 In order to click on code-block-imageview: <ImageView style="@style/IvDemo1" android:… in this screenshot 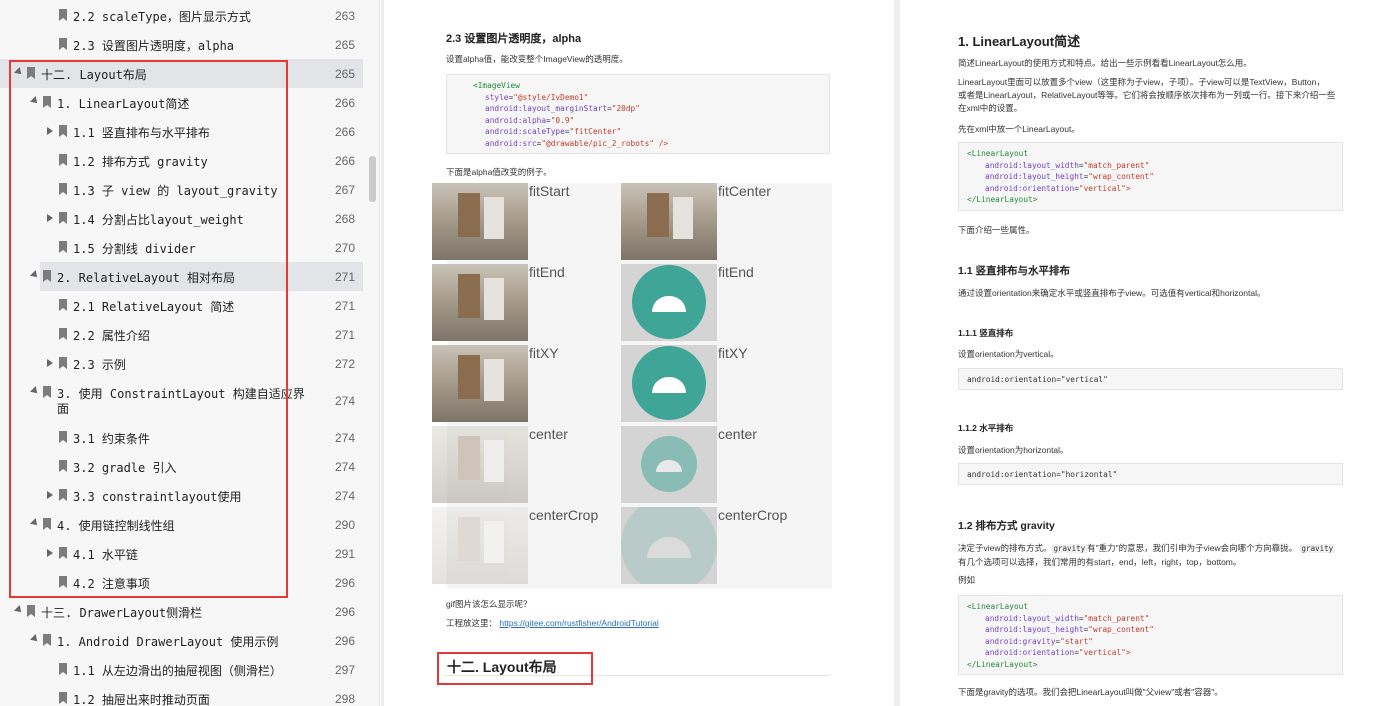, I will do `click(638, 114)`.